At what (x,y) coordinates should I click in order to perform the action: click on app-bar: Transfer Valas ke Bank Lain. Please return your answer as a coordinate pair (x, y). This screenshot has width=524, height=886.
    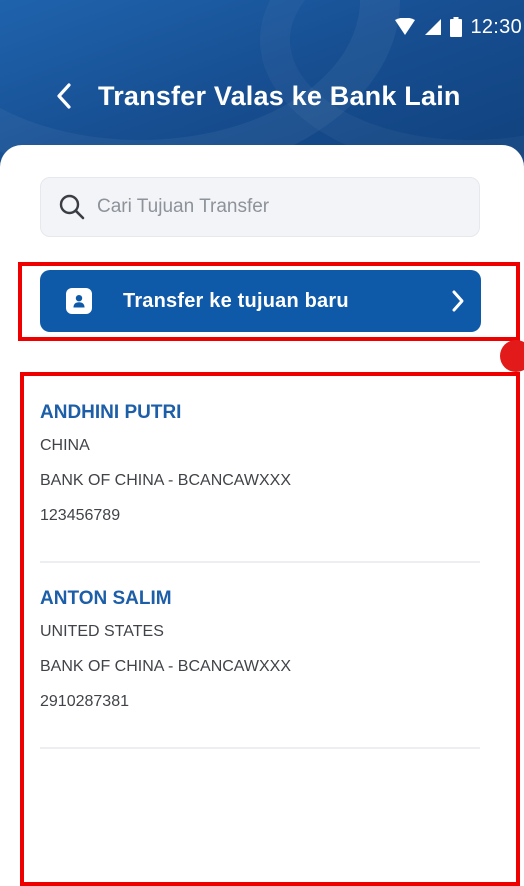
    Looking at the image, I should click on (262, 96).